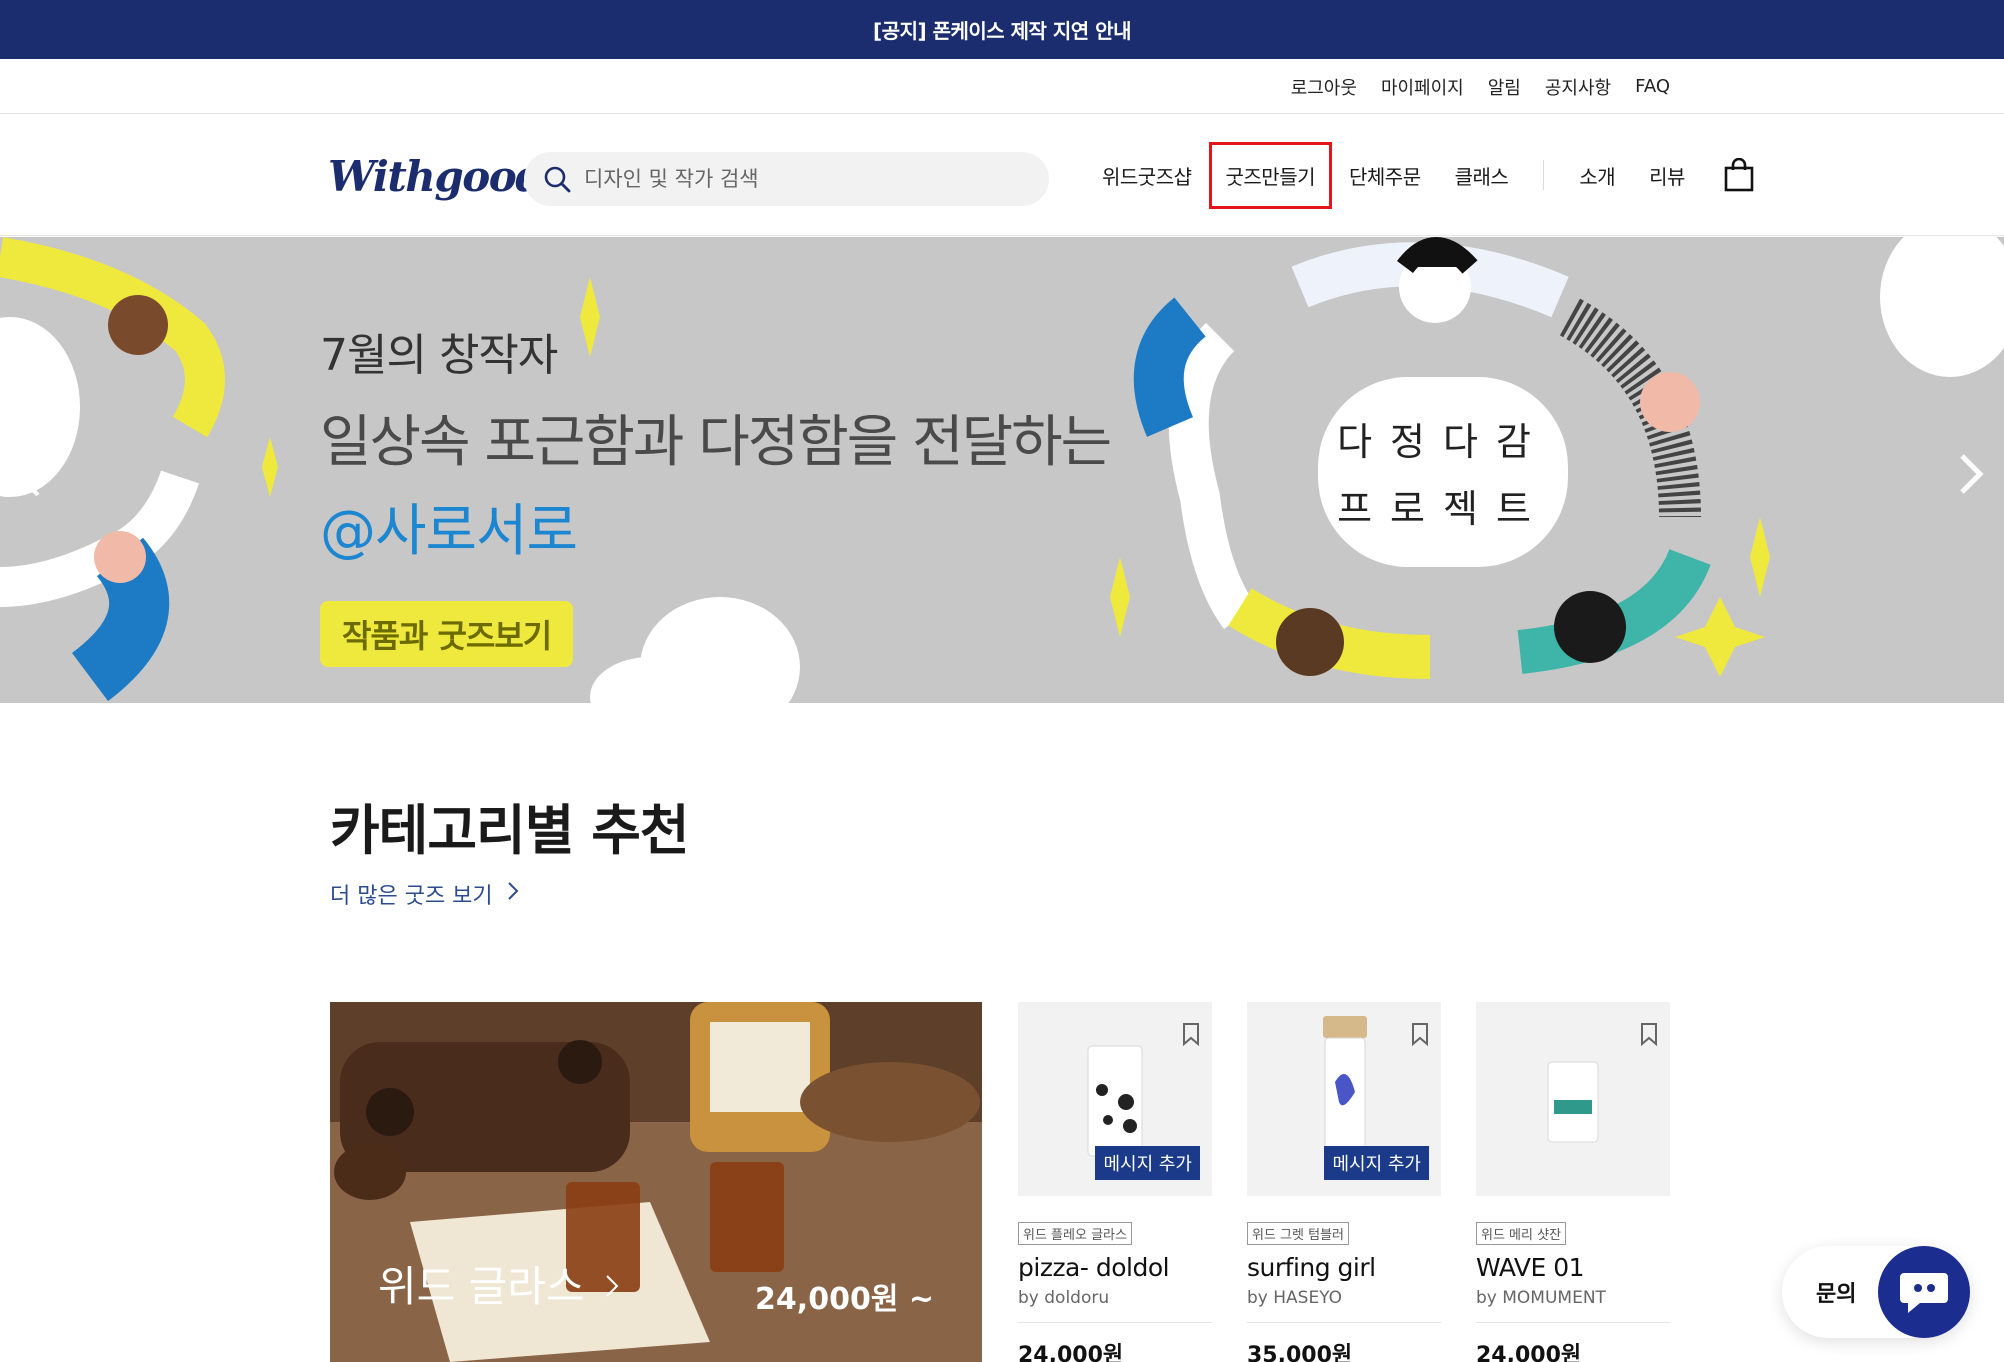 This screenshot has height=1362, width=2004. I want to click on product-image, so click(1573, 1099).